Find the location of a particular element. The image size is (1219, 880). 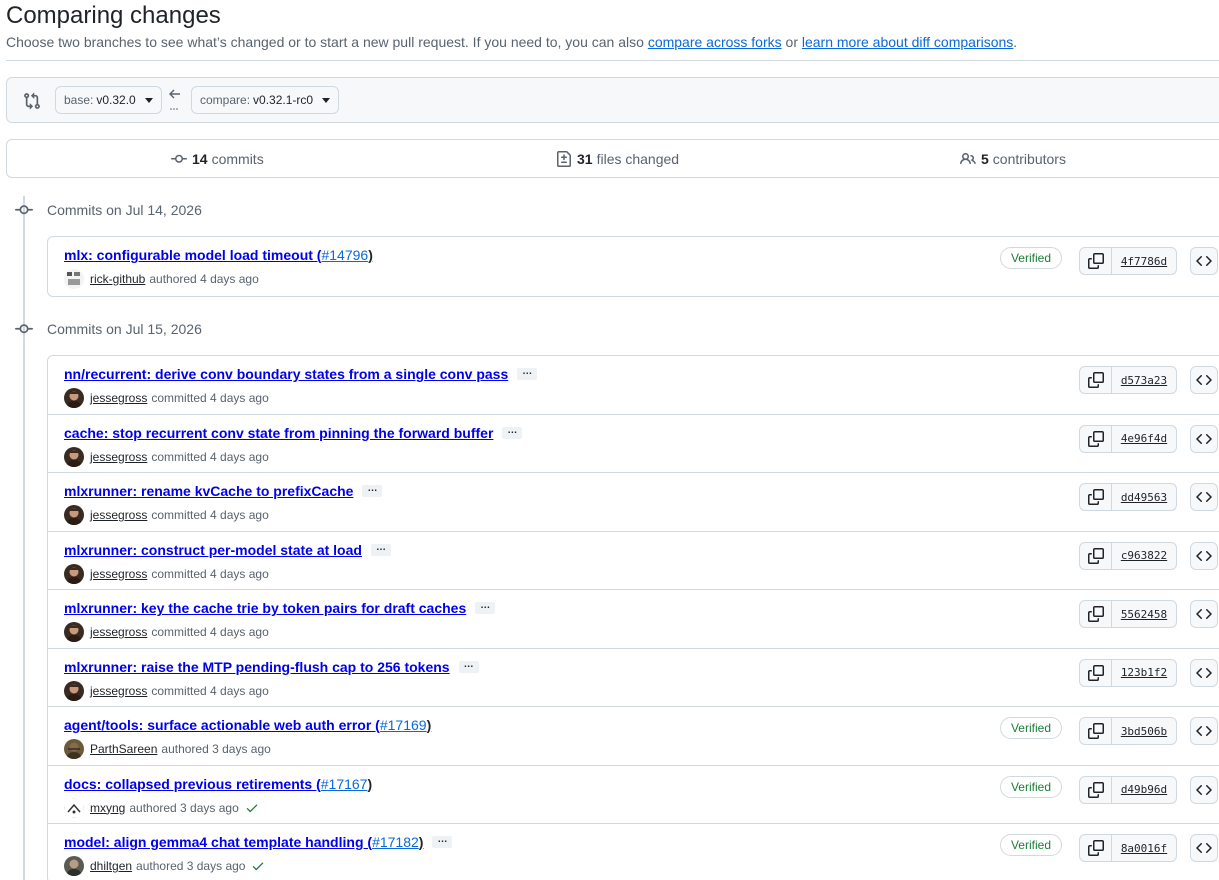

commit-title-suffix: ) is located at coordinates (421, 842).